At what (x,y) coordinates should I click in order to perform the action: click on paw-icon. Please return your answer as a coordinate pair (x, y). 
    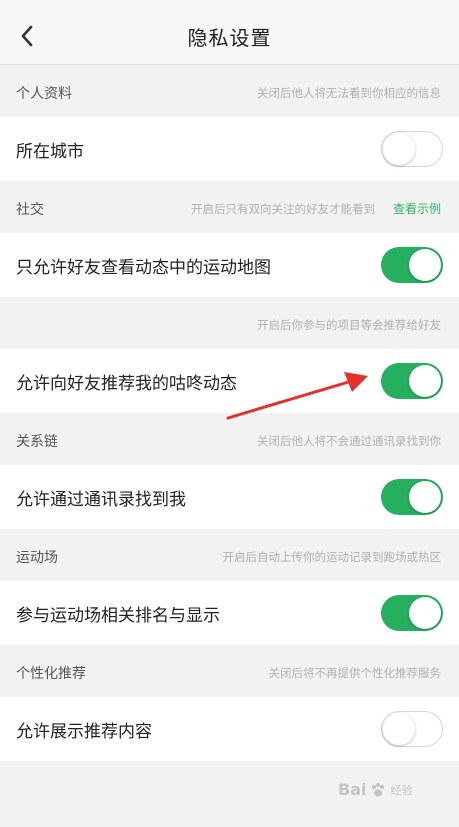
    Looking at the image, I should click on (378, 789).